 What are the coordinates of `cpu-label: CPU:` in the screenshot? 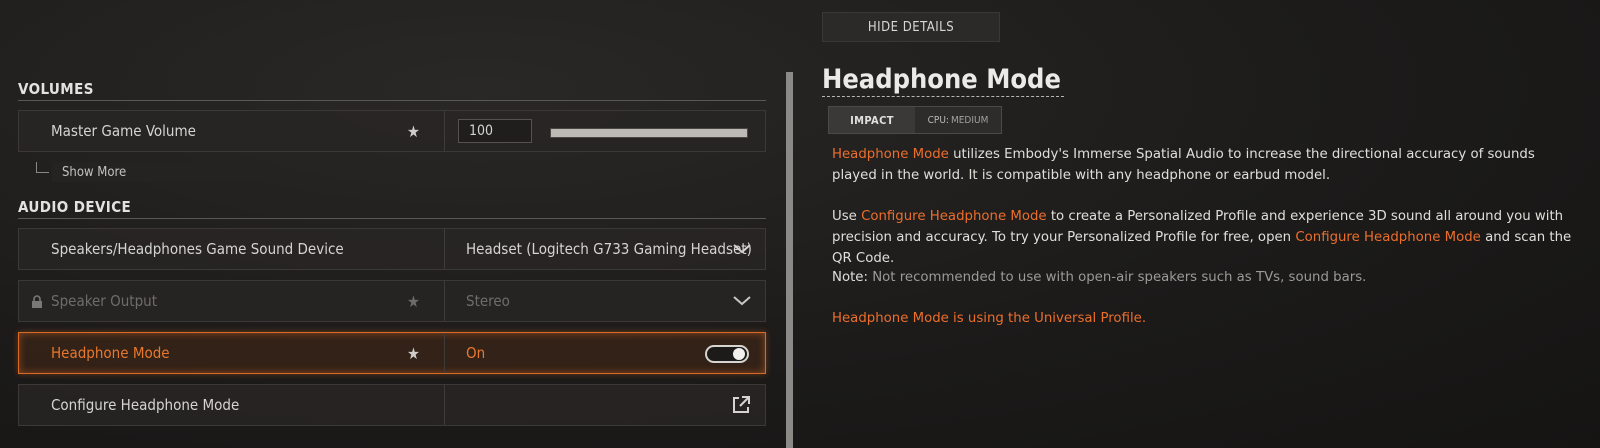 It's located at (938, 120).